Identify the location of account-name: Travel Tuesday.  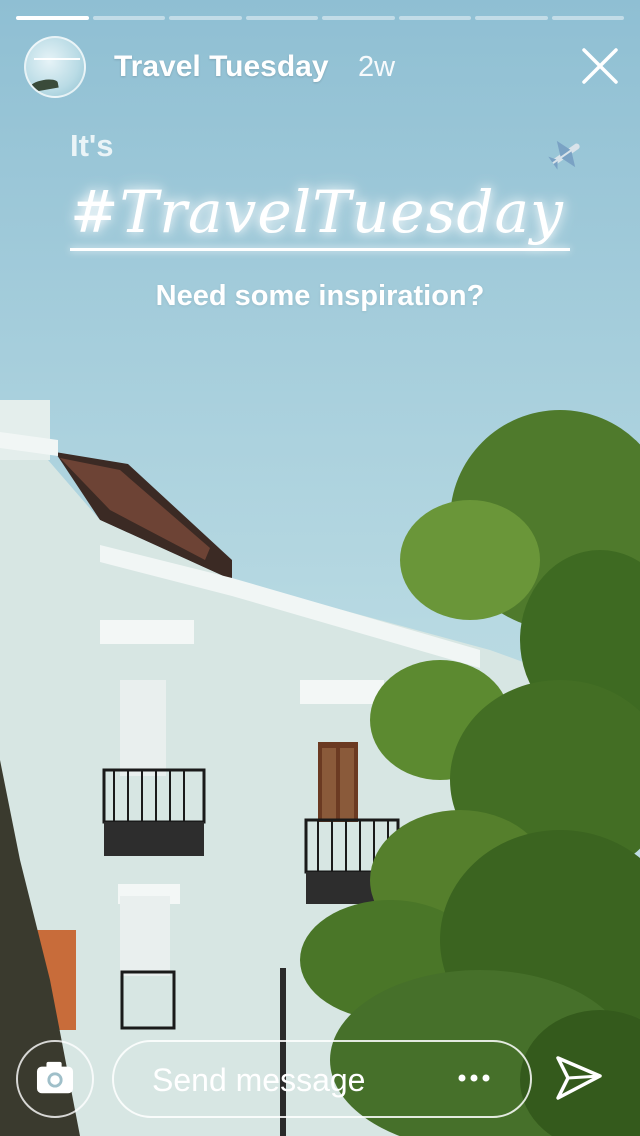
(221, 67).